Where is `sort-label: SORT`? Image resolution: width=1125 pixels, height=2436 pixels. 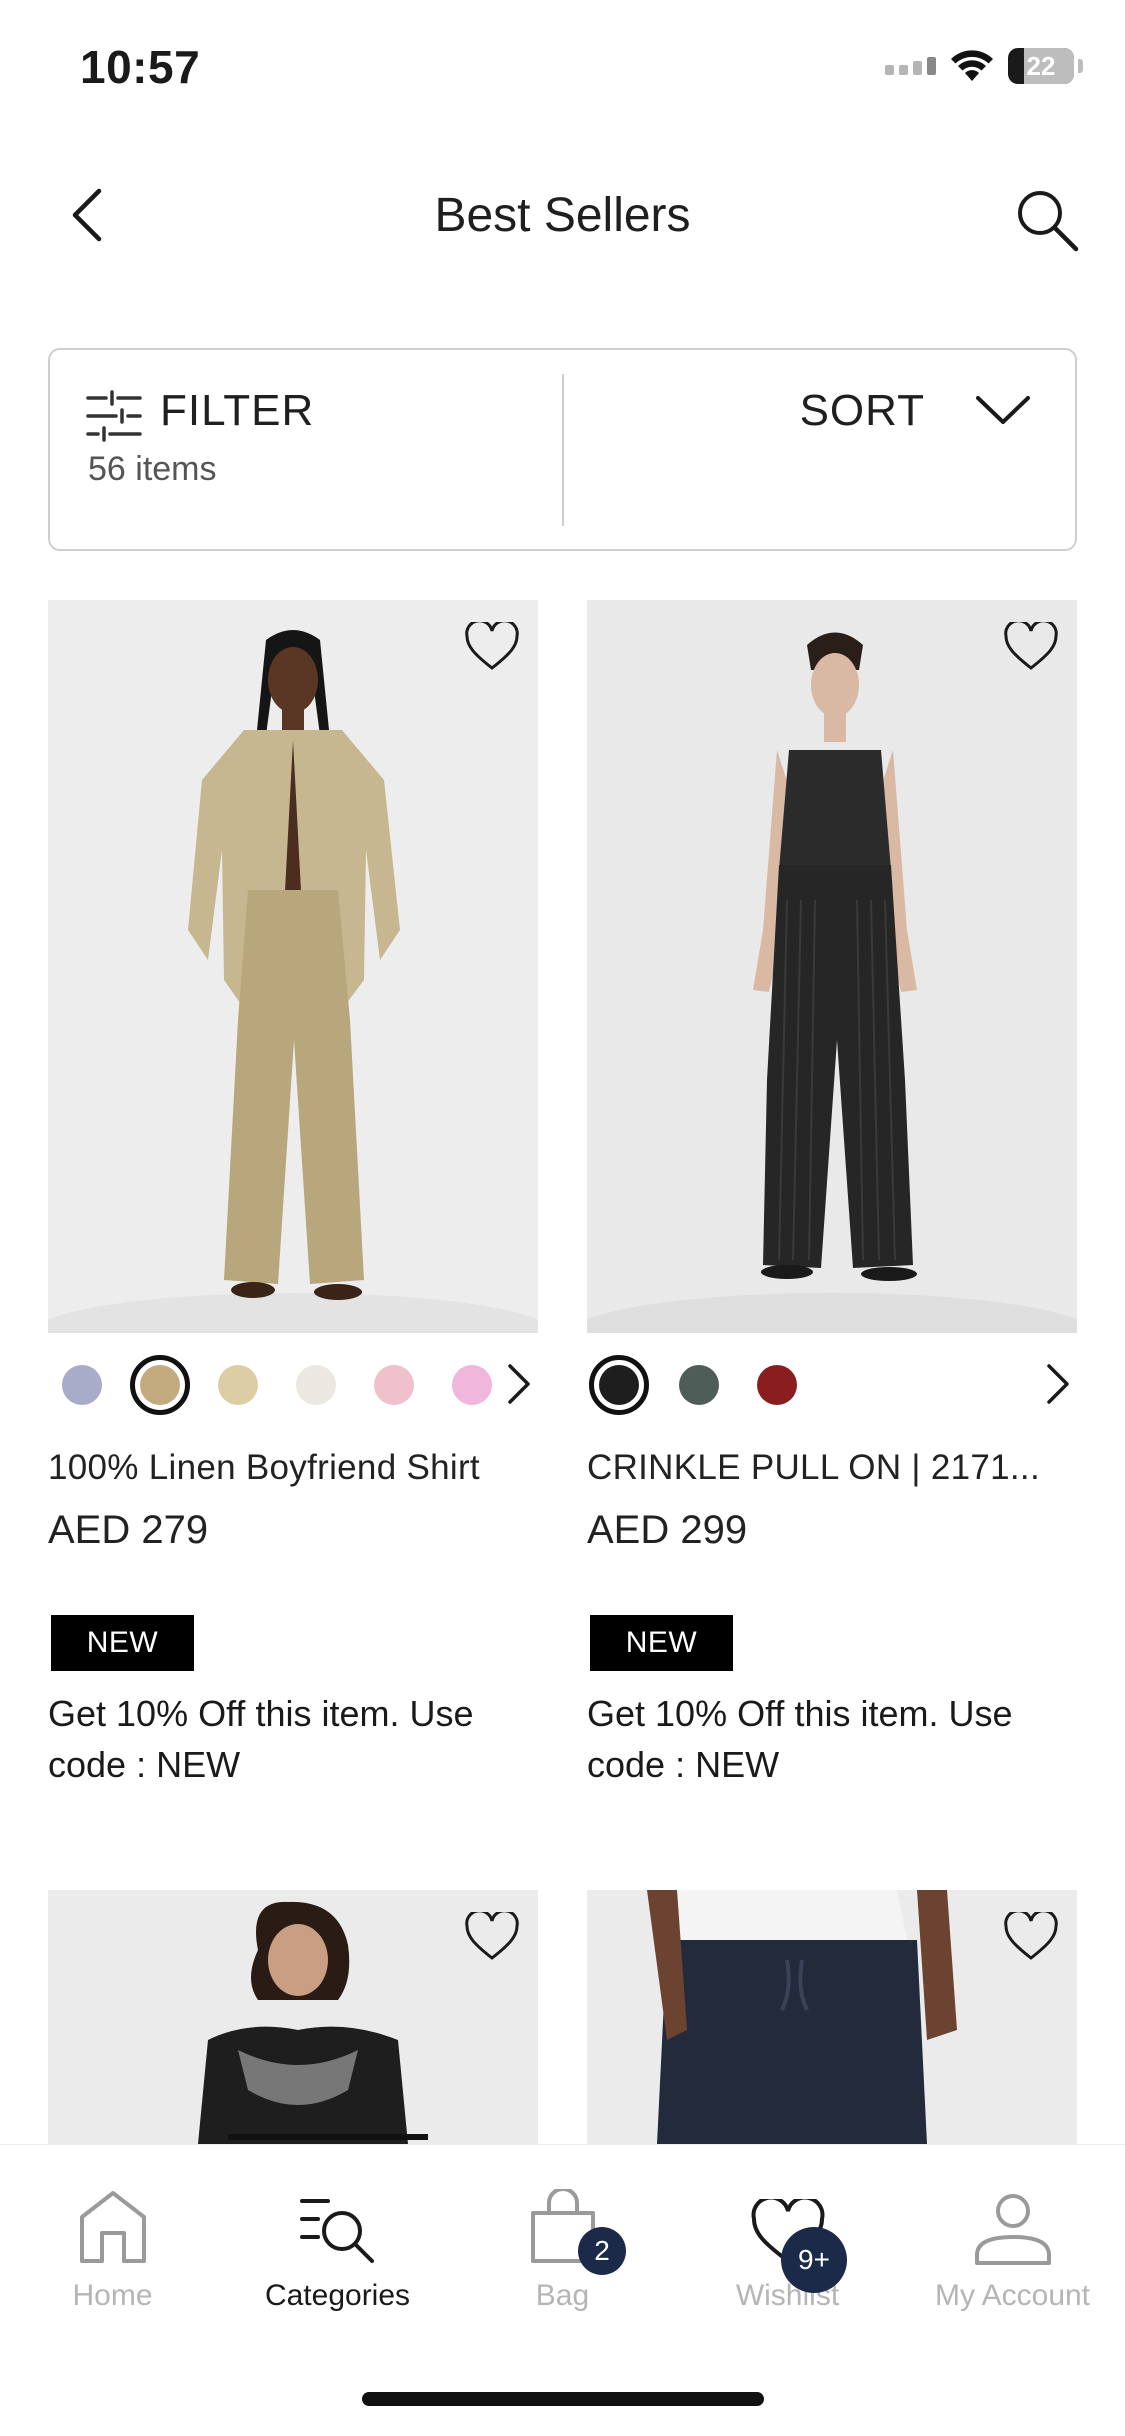 sort-label: SORT is located at coordinates (862, 410).